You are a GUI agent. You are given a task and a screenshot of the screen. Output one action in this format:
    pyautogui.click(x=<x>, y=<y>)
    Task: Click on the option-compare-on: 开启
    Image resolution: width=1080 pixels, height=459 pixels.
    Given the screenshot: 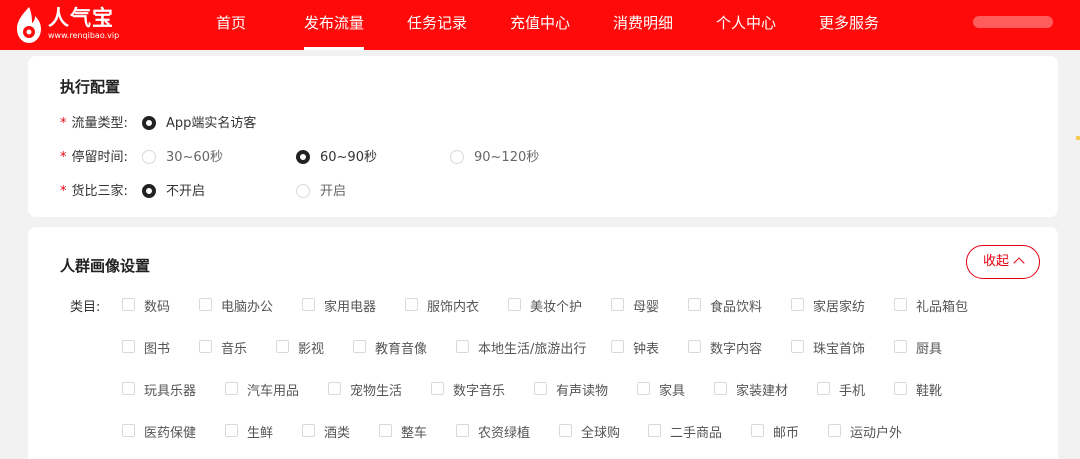 What is the action you would take?
    pyautogui.click(x=333, y=189)
    